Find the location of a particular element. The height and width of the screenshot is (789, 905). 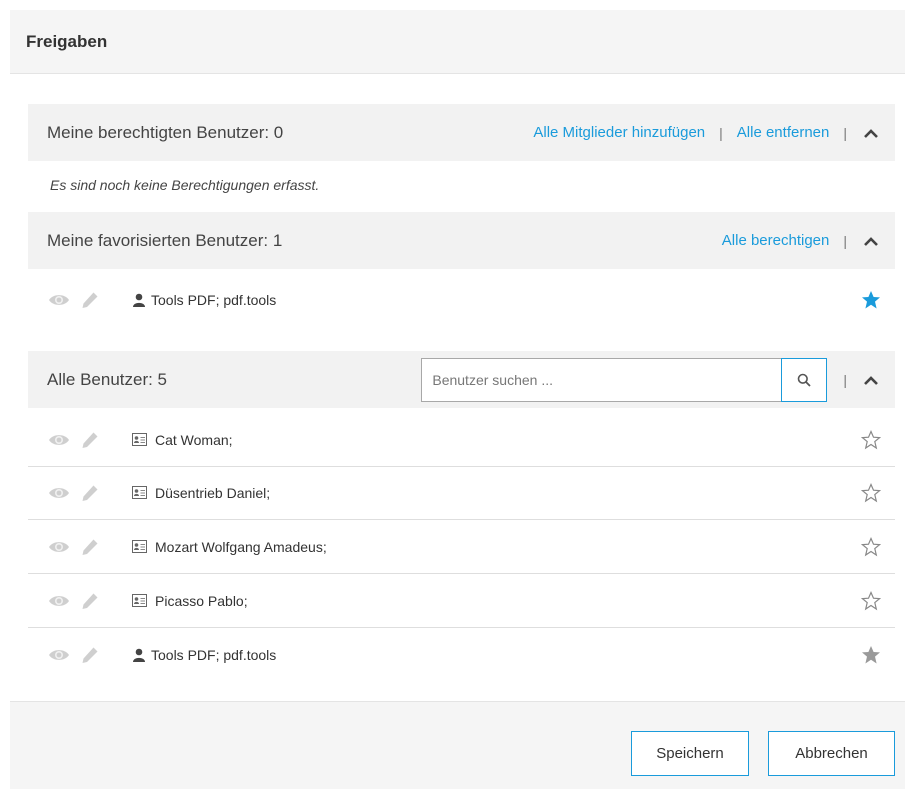

user-row: Tools PDF; pdf.tools is located at coordinates (461, 654).